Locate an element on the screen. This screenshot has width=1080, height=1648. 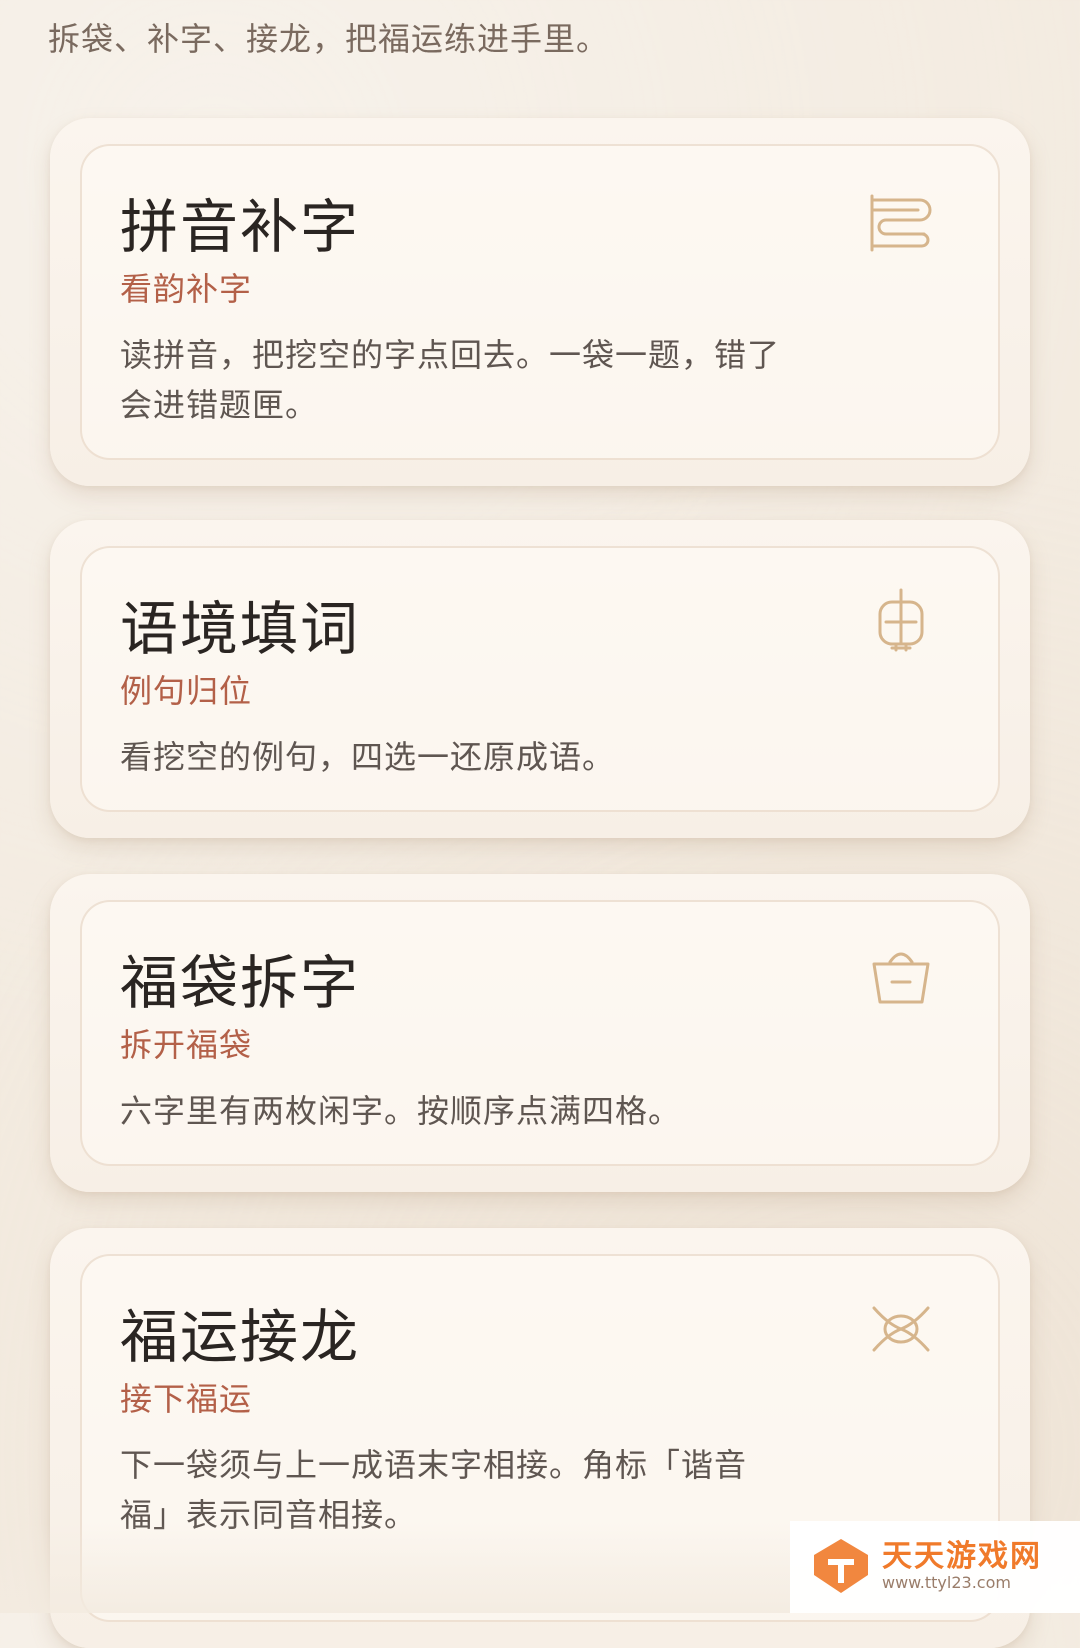
card-description: 读拼音，把挖空的字点回去。一袋一题，错了会进错题匣。 is located at coordinates (450, 380).